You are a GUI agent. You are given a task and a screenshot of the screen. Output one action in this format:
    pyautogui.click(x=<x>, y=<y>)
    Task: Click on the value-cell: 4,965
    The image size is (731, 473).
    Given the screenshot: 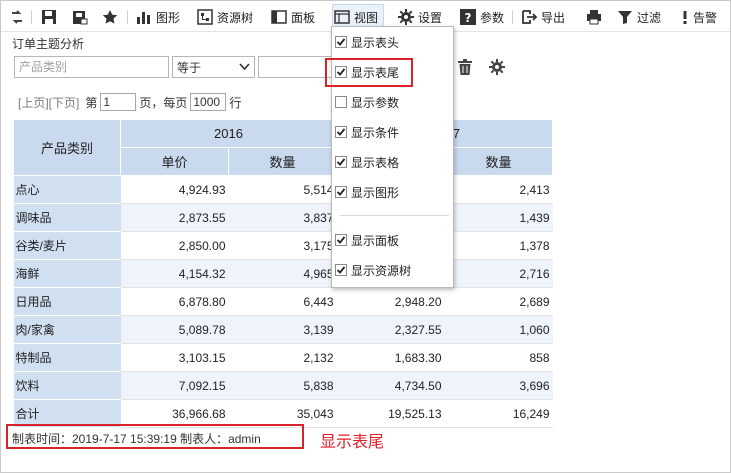 What is the action you would take?
    pyautogui.click(x=282, y=273)
    